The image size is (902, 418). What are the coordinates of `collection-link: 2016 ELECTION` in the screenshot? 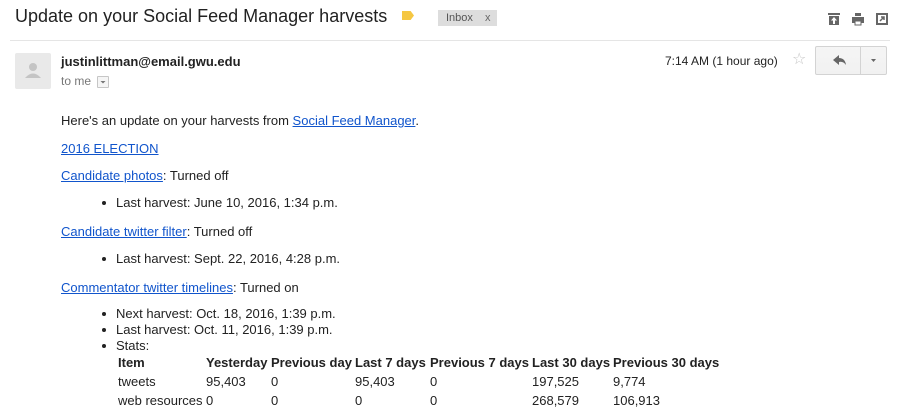 It's located at (110, 148).